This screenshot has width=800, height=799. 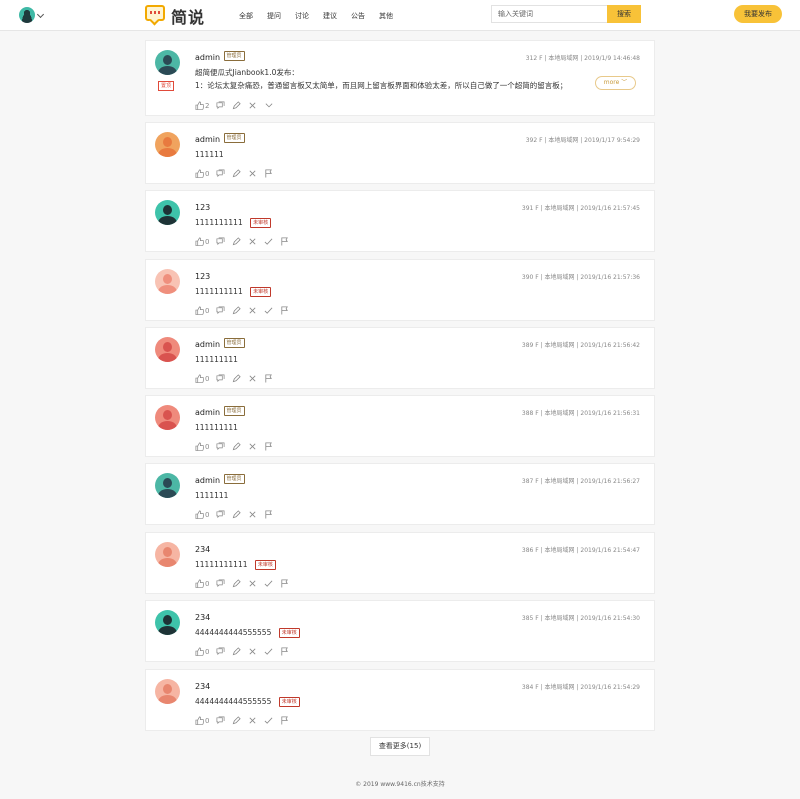 What do you see at coordinates (386, 16) in the screenshot?
I see `nav-other: 其他` at bounding box center [386, 16].